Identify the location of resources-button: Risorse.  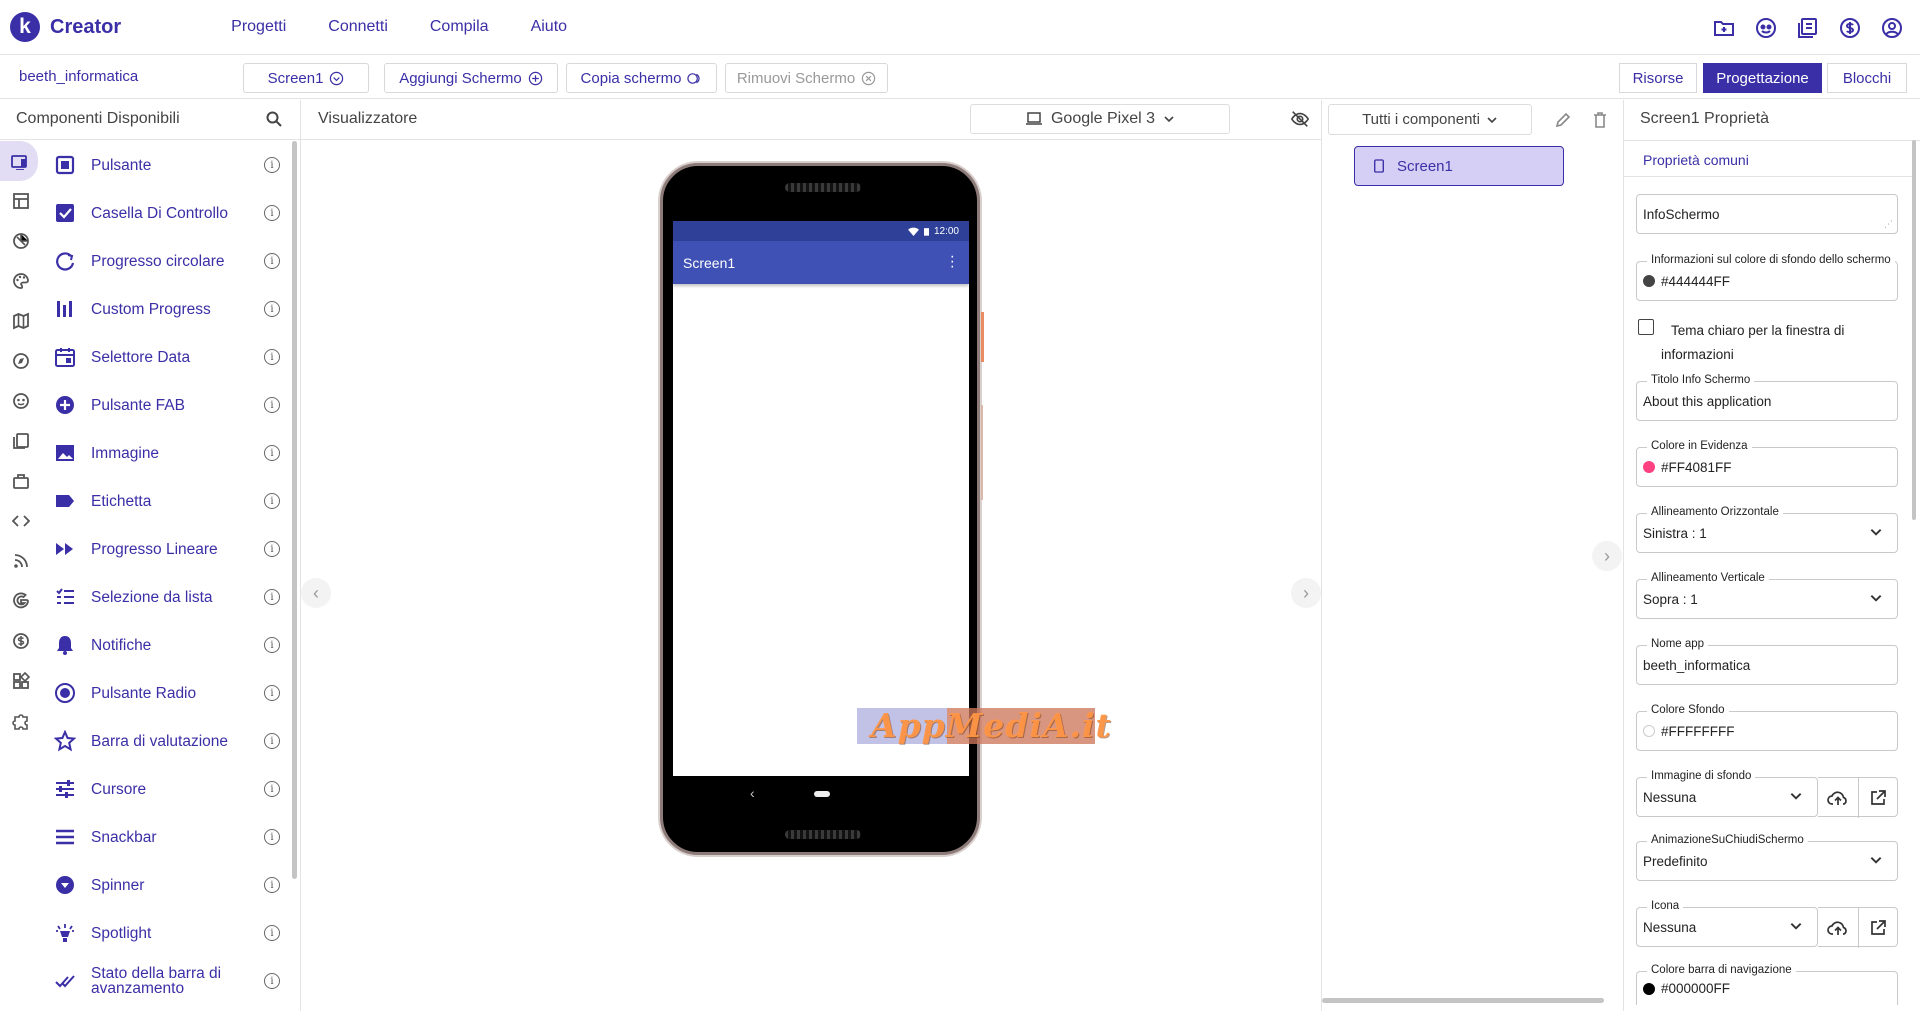
(1658, 78).